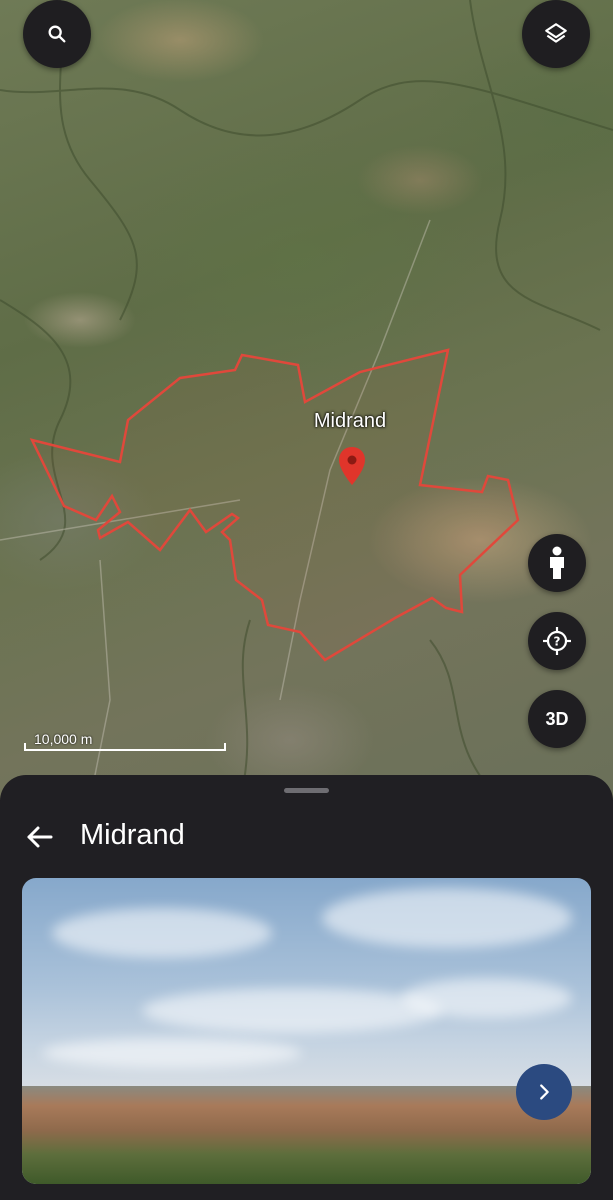 This screenshot has height=1200, width=613. What do you see at coordinates (306, 1135) in the screenshot?
I see `photo-landscape` at bounding box center [306, 1135].